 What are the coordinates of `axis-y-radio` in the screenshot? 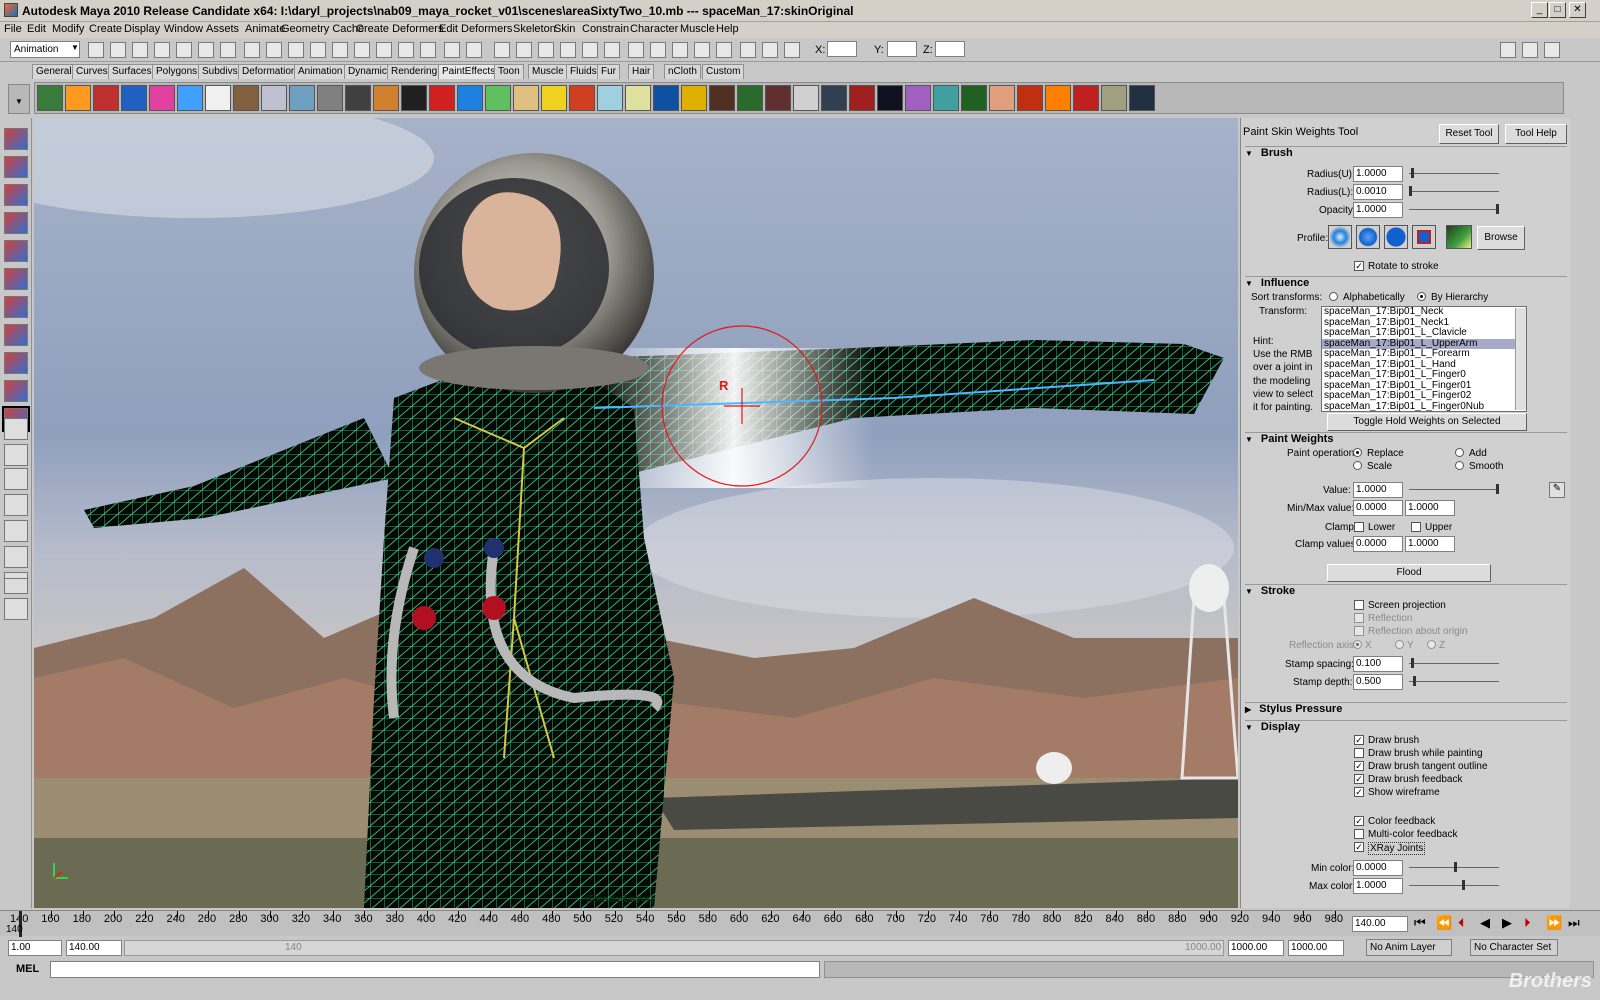 It's located at (1399, 644).